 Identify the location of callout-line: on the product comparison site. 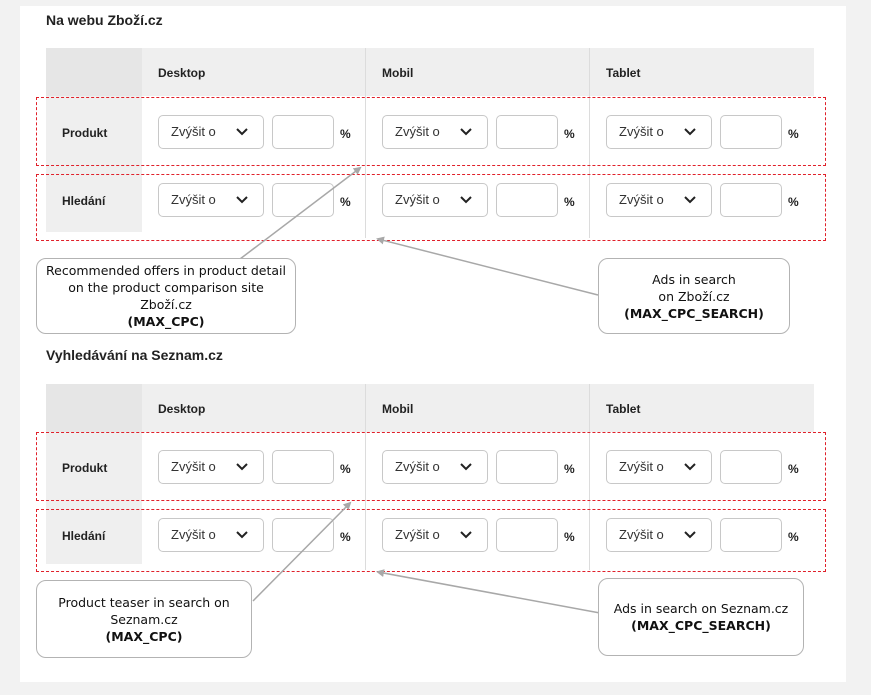
(166, 287).